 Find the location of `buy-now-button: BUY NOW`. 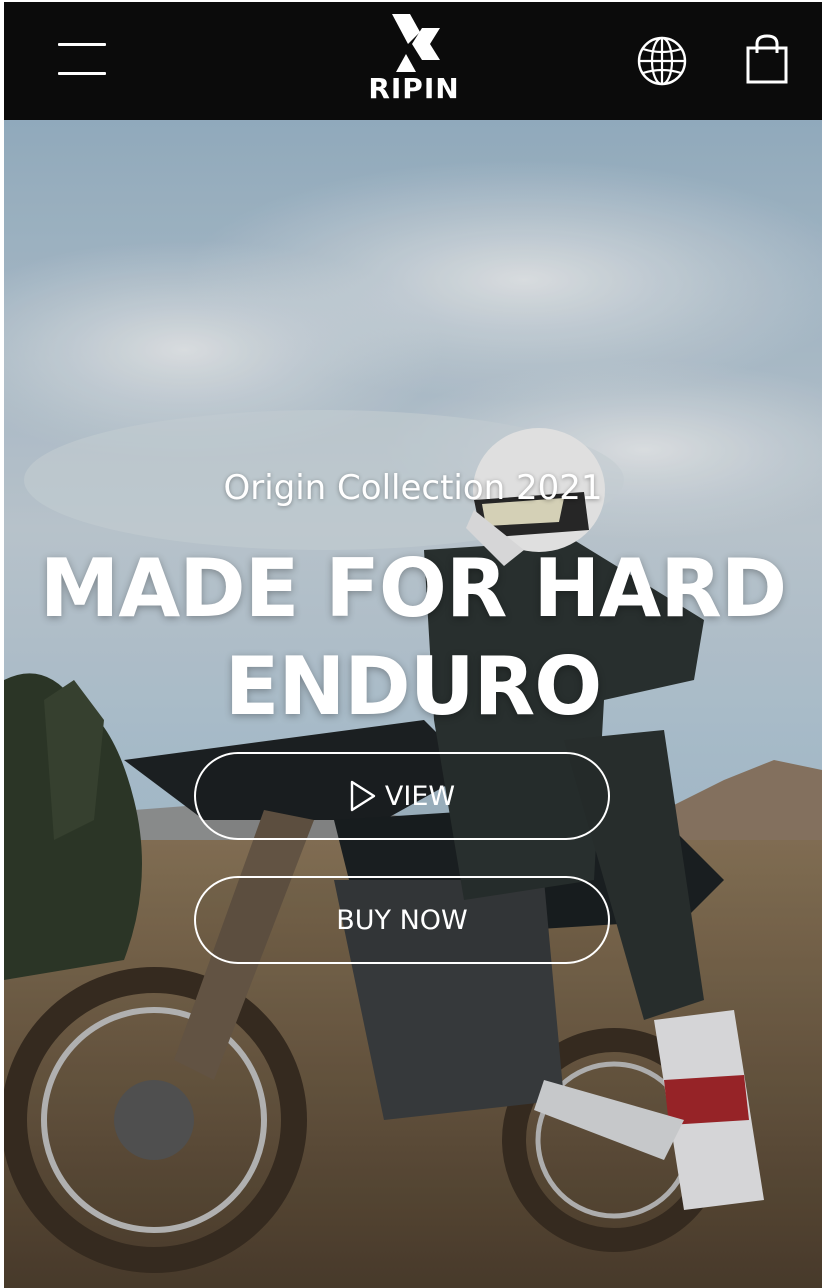

buy-now-button: BUY NOW is located at coordinates (402, 920).